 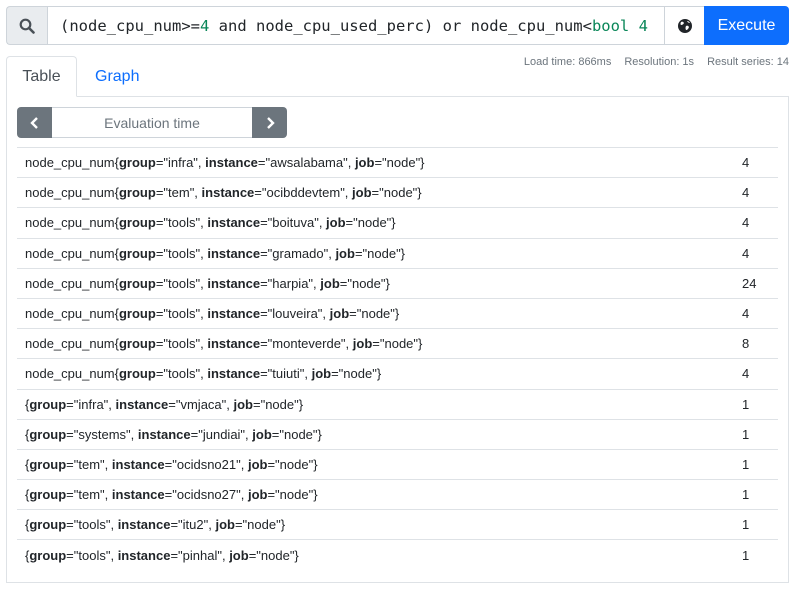 I want to click on search-button, so click(x=26, y=25).